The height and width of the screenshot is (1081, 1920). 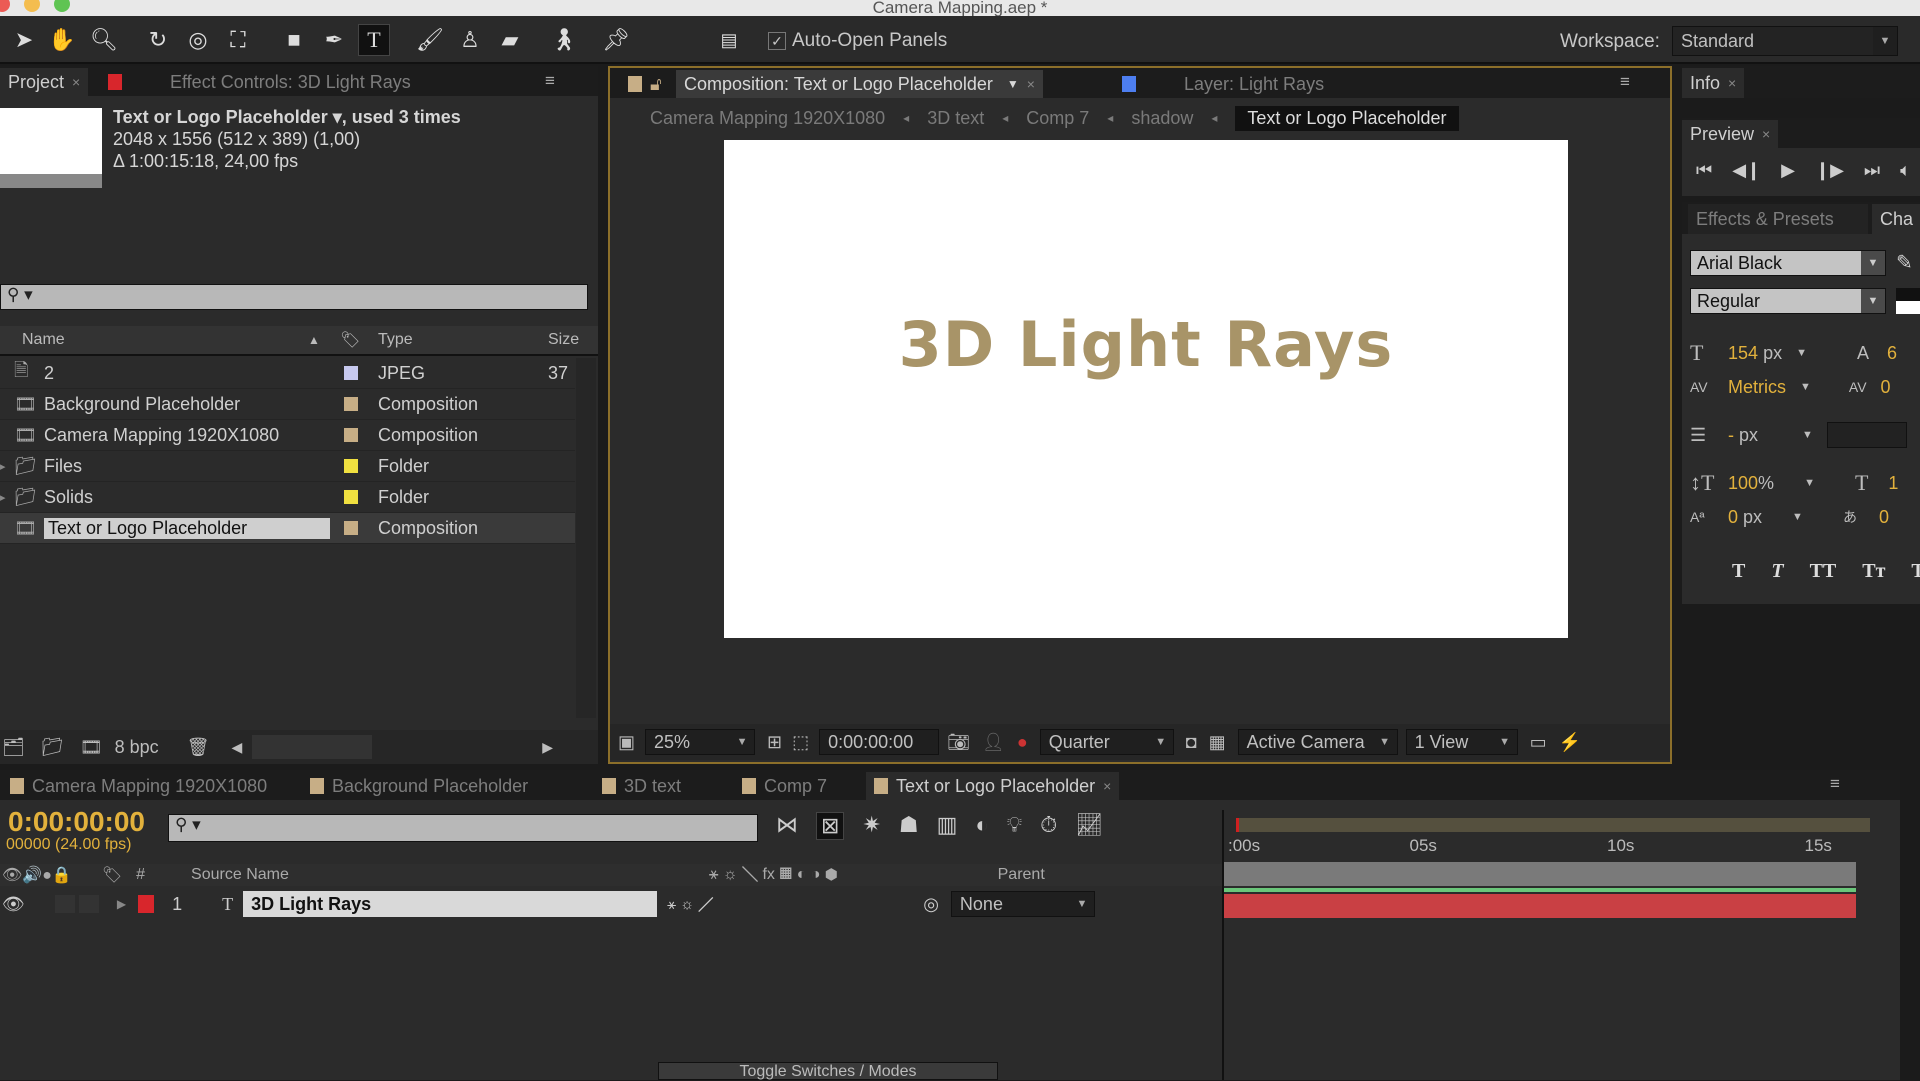 I want to click on sort-ascending-icon: ▲, so click(x=314, y=340).